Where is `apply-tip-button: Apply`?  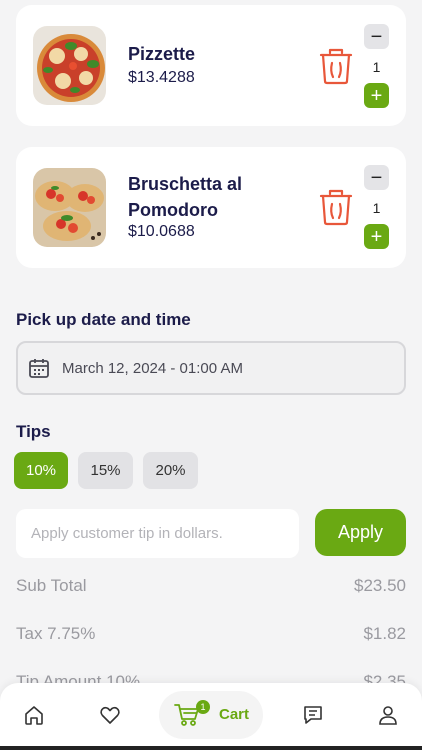 apply-tip-button: Apply is located at coordinates (360, 532).